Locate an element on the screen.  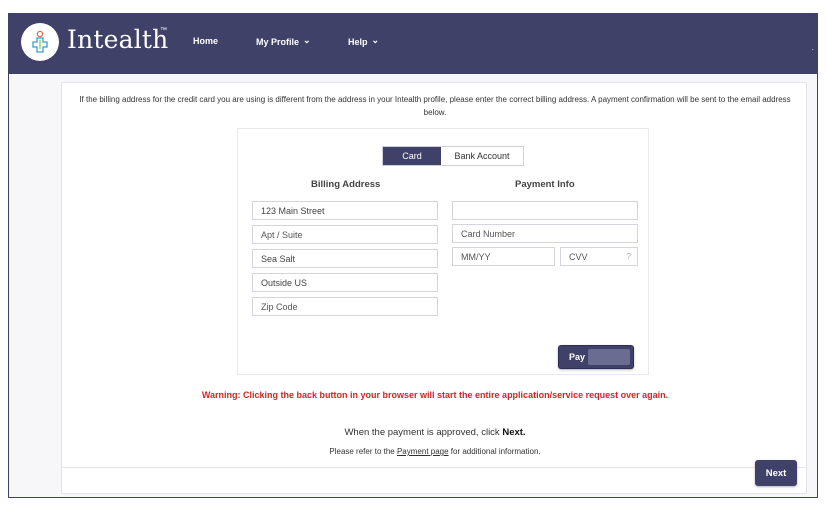
card-number-input is located at coordinates (545, 233).